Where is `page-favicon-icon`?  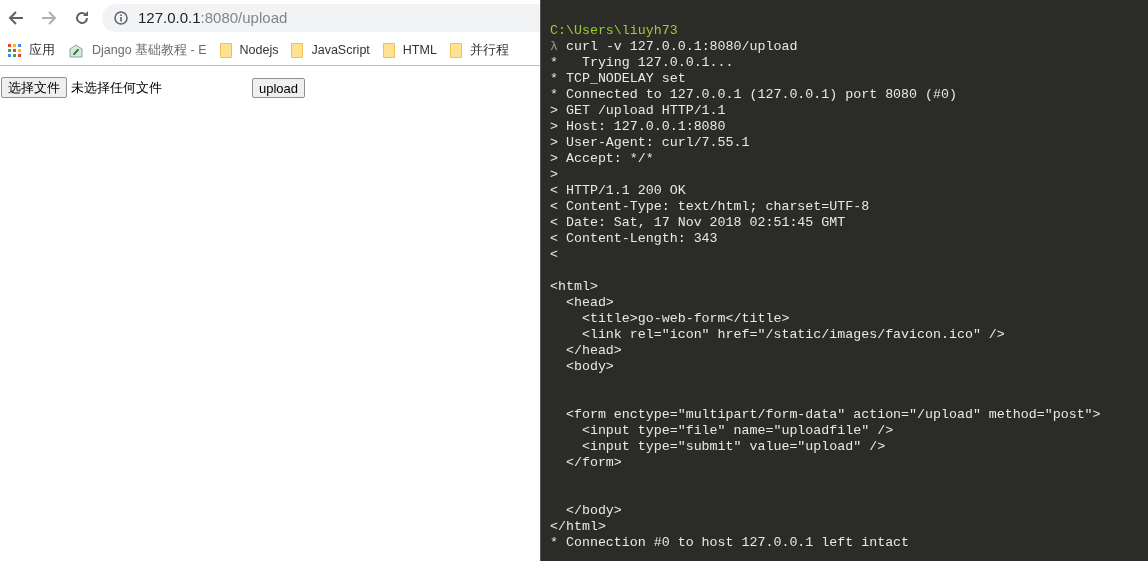
page-favicon-icon is located at coordinates (76, 50).